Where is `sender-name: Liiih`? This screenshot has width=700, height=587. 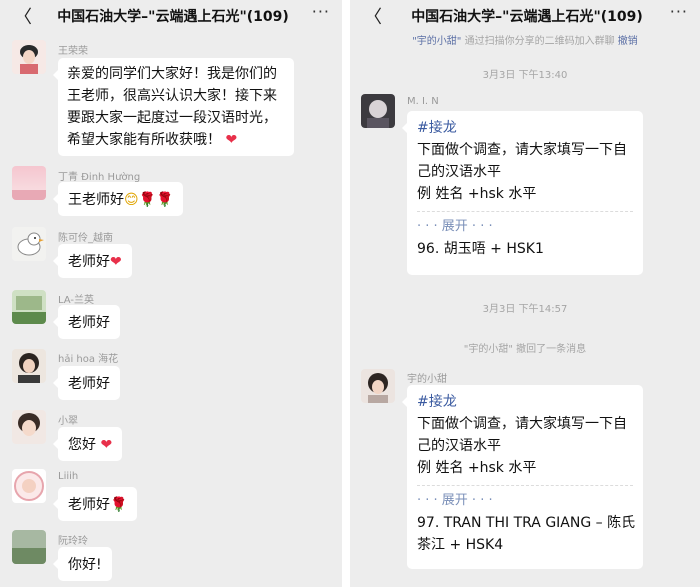
sender-name: Liiih is located at coordinates (68, 476).